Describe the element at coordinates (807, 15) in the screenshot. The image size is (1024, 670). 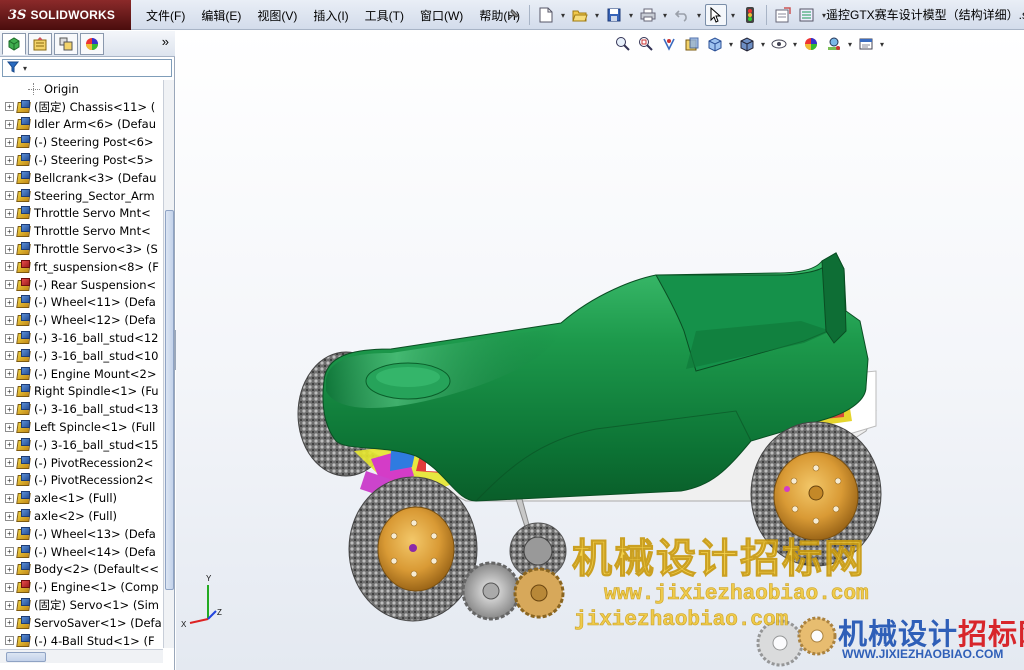
I see `options-icon` at that location.